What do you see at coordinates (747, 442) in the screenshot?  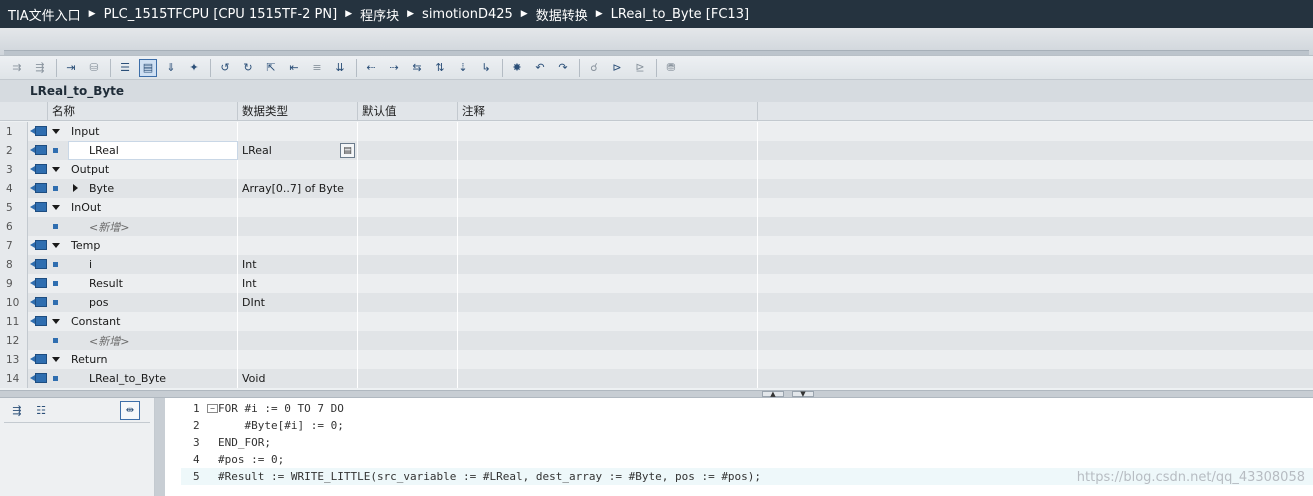 I see `code-line: 3 END_FOR;` at bounding box center [747, 442].